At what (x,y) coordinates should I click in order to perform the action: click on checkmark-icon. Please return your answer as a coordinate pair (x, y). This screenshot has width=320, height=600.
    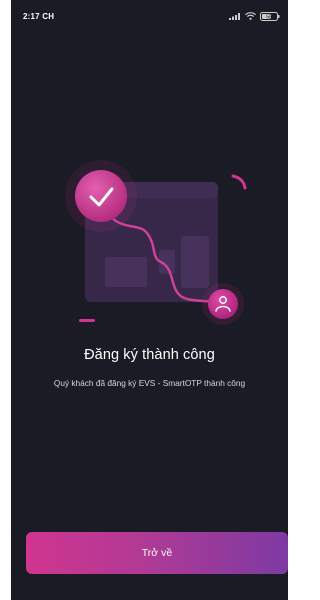
    Looking at the image, I should click on (101, 196).